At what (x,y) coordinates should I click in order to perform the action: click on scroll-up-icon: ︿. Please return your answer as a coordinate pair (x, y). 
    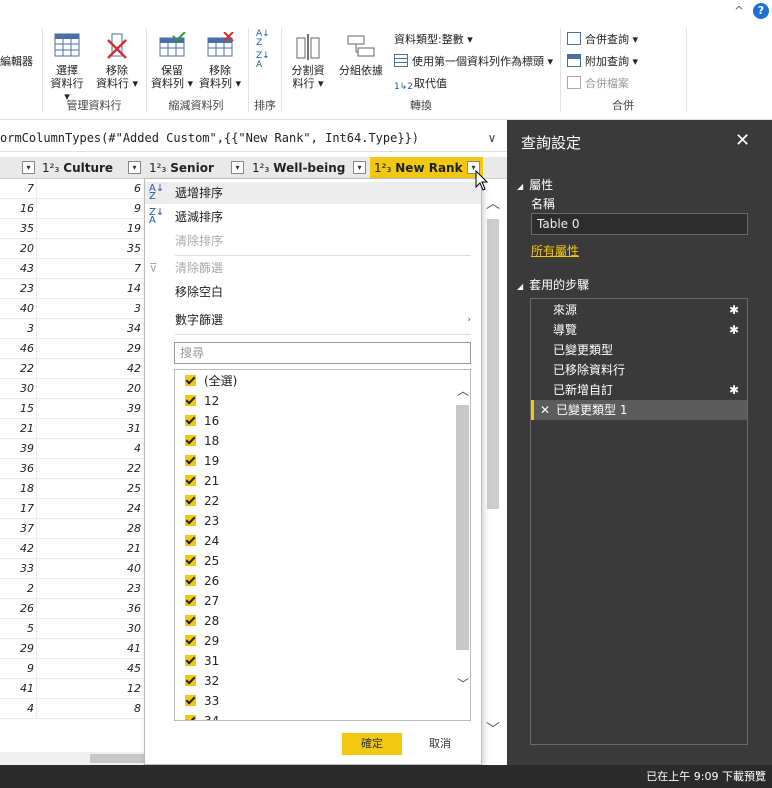
    Looking at the image, I should click on (463, 390).